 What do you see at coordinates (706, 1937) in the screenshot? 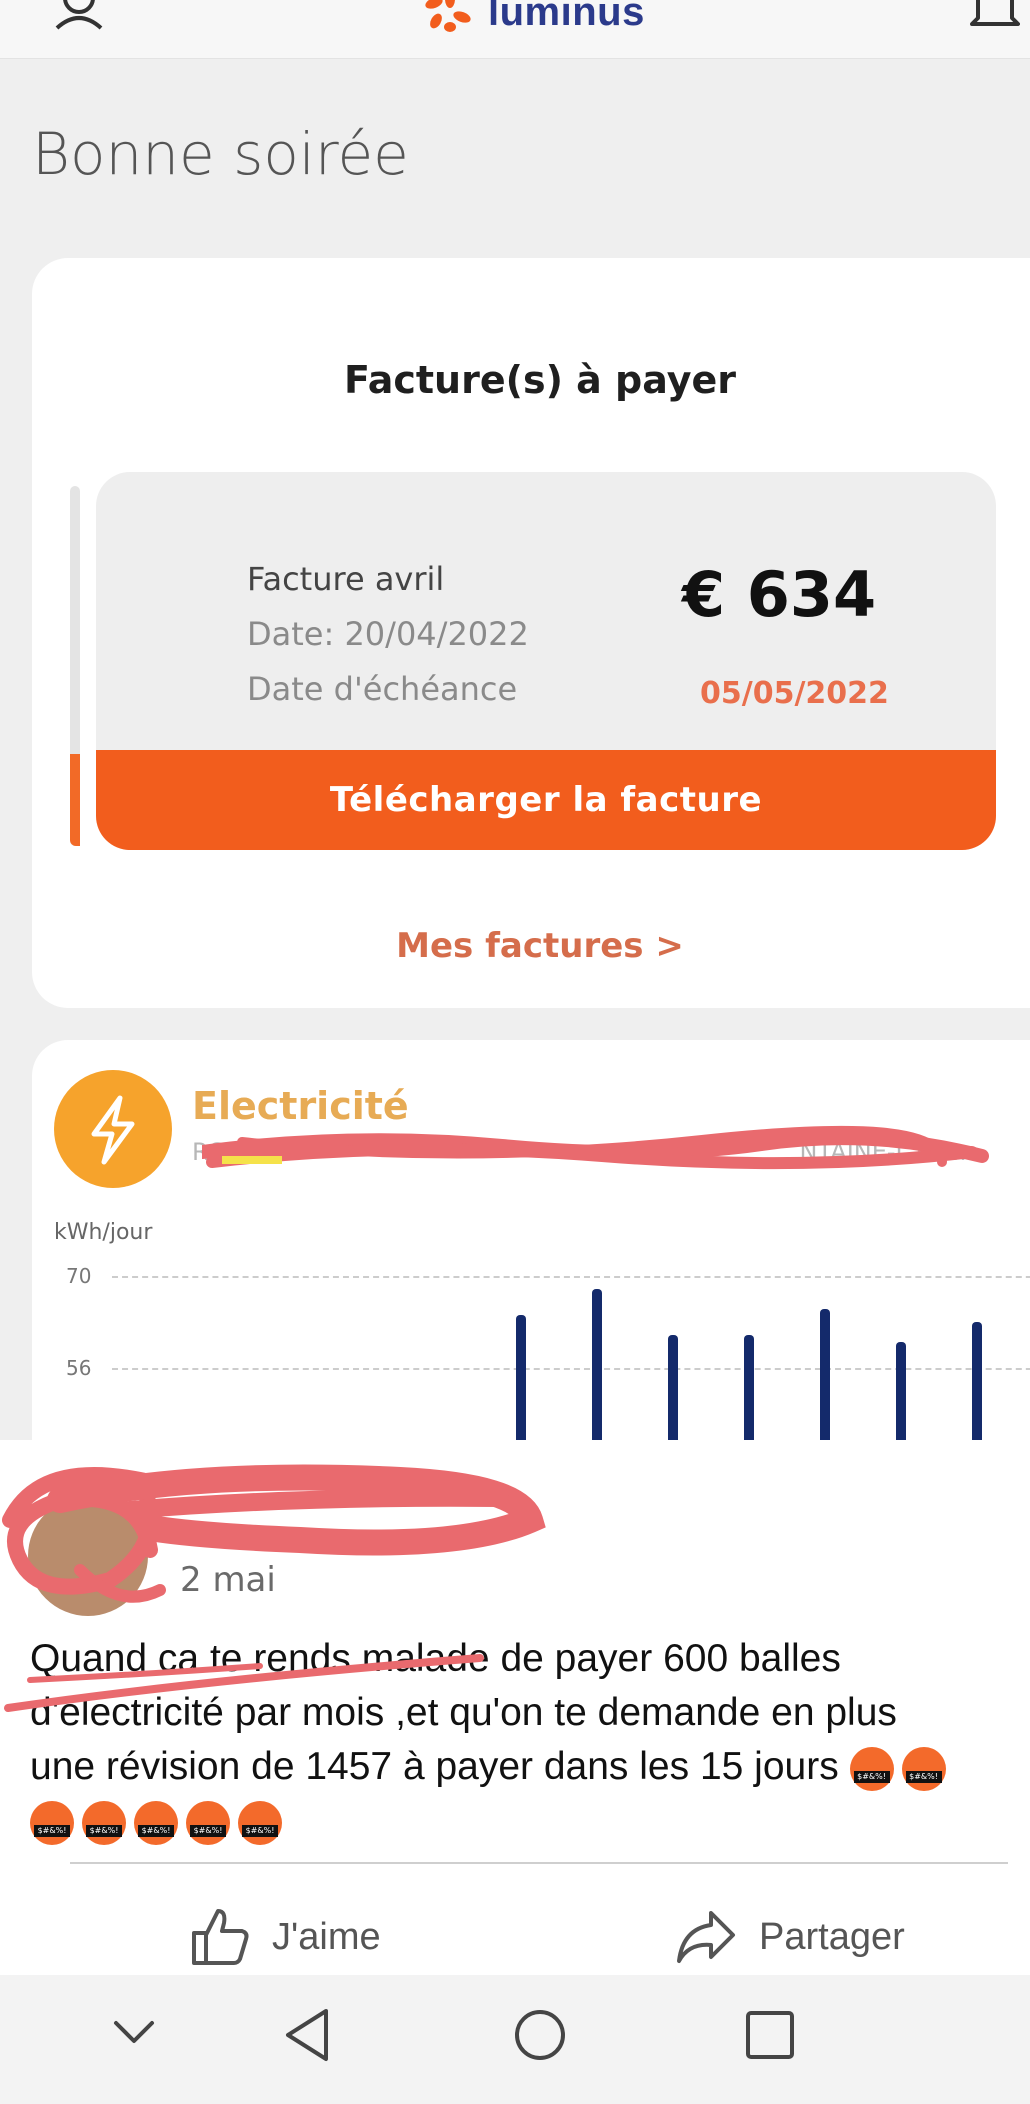
I see `share-arrow-icon` at bounding box center [706, 1937].